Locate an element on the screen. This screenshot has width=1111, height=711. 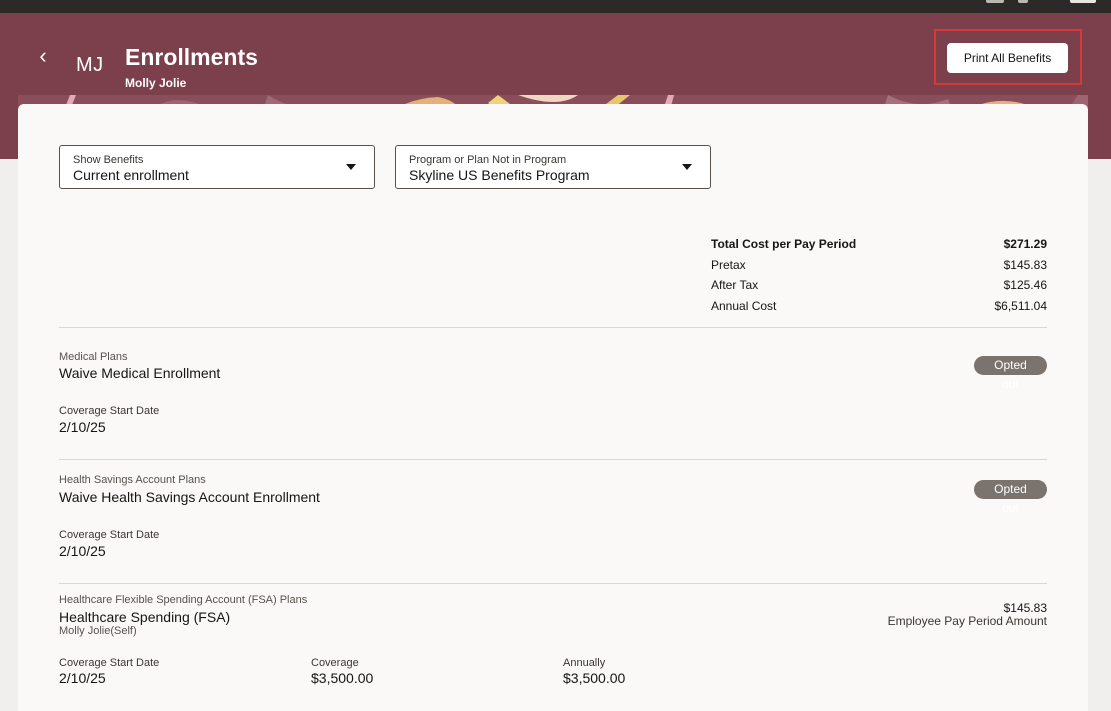
user-initials-avatar: MJ is located at coordinates (90, 65).